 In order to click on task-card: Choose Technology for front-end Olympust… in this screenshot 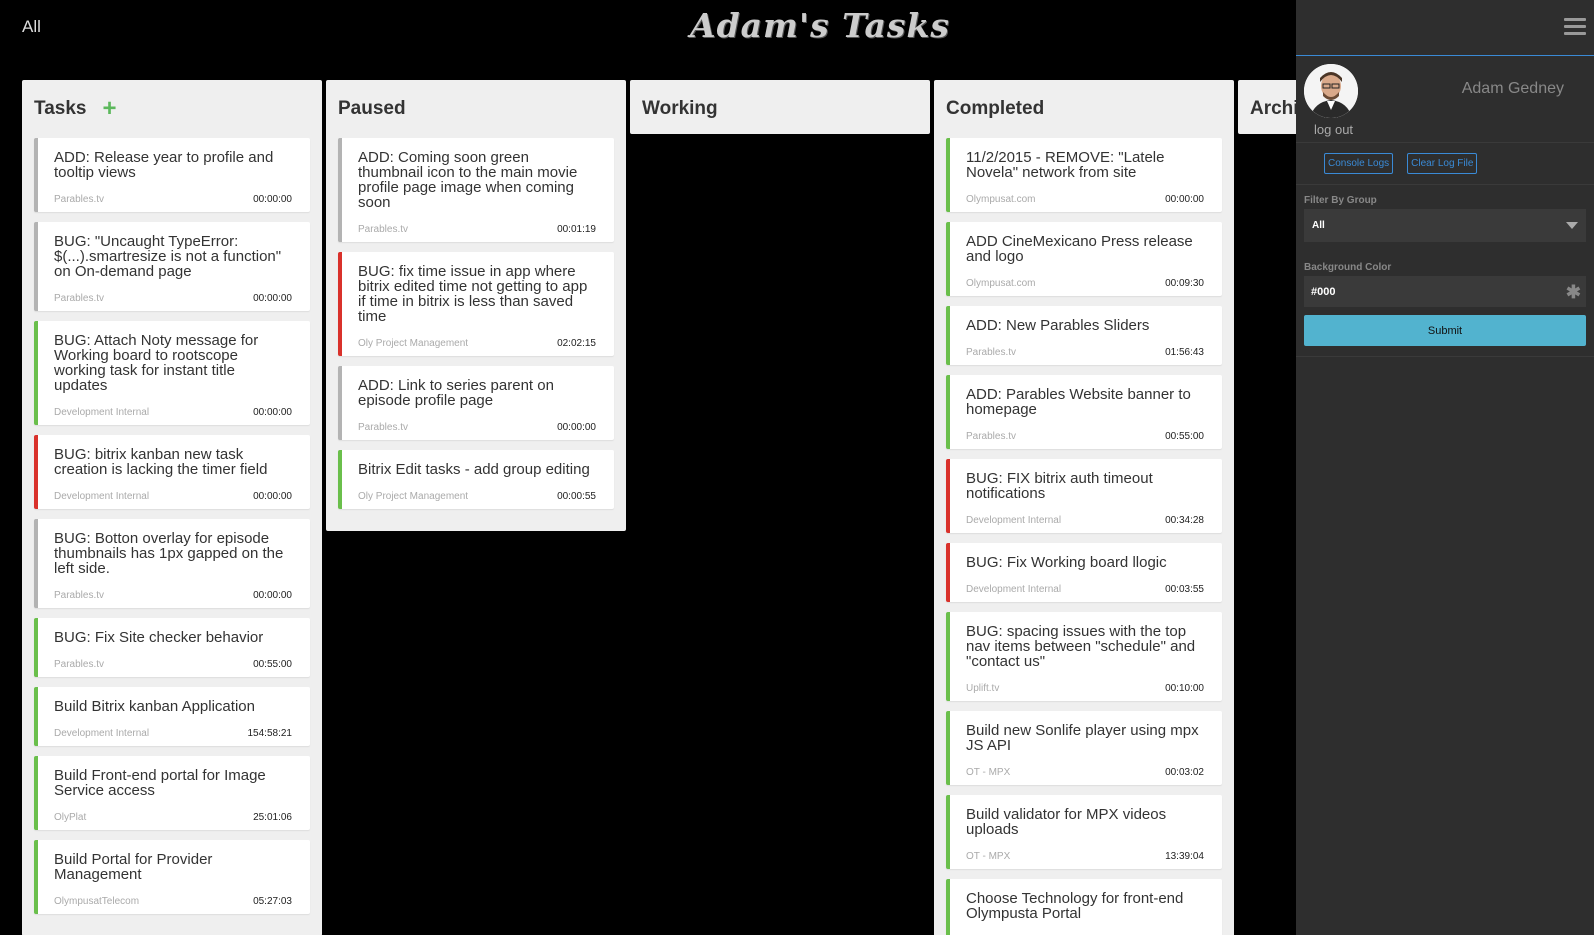, I will do `click(1084, 907)`.